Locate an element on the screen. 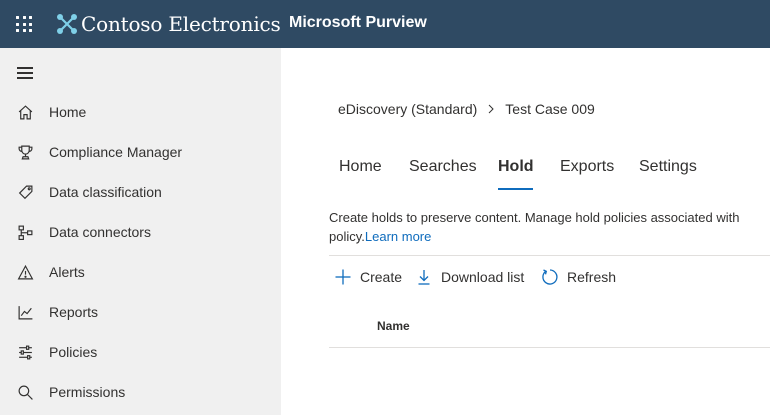 The width and height of the screenshot is (770, 415). sidebar-item-compliance-manager: Compliance Manager is located at coordinates (140, 152).